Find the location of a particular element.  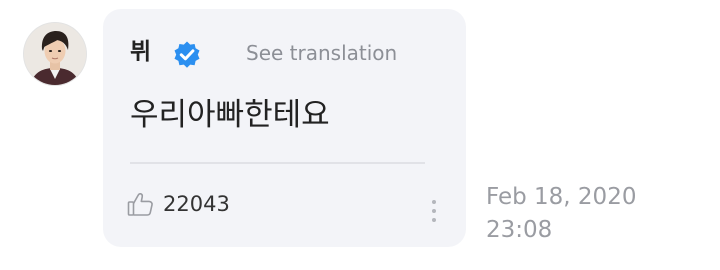

thumbs-up-icon is located at coordinates (140, 204).